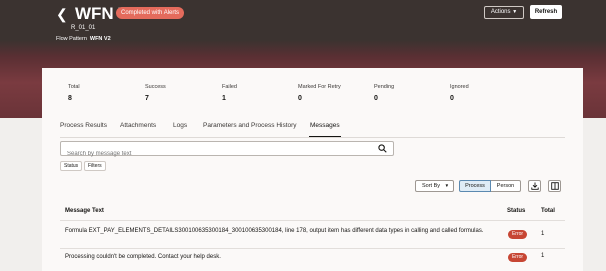 This screenshot has width=606, height=271. What do you see at coordinates (83, 125) in the screenshot?
I see `tab-process-results: Process Results` at bounding box center [83, 125].